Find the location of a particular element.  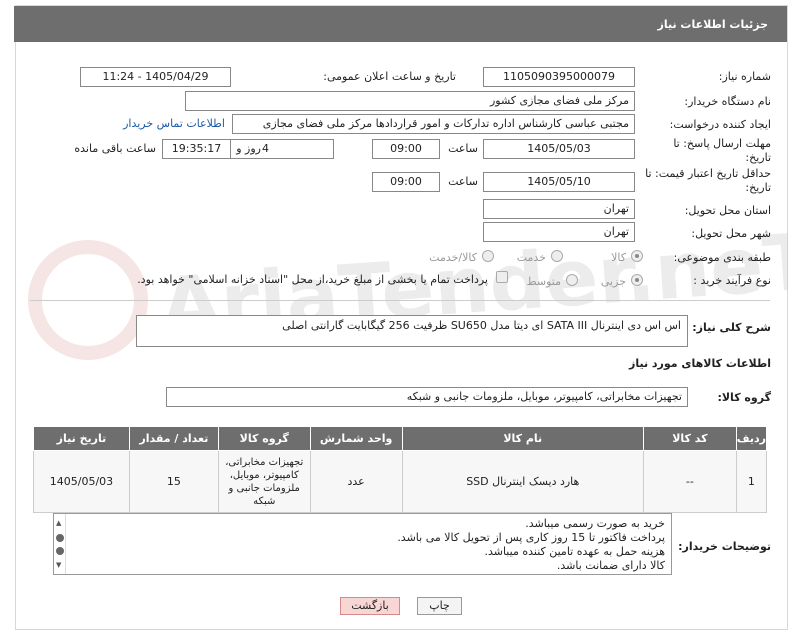

remaining-time-label: ساعت باقی مانده is located at coordinates (115, 148).